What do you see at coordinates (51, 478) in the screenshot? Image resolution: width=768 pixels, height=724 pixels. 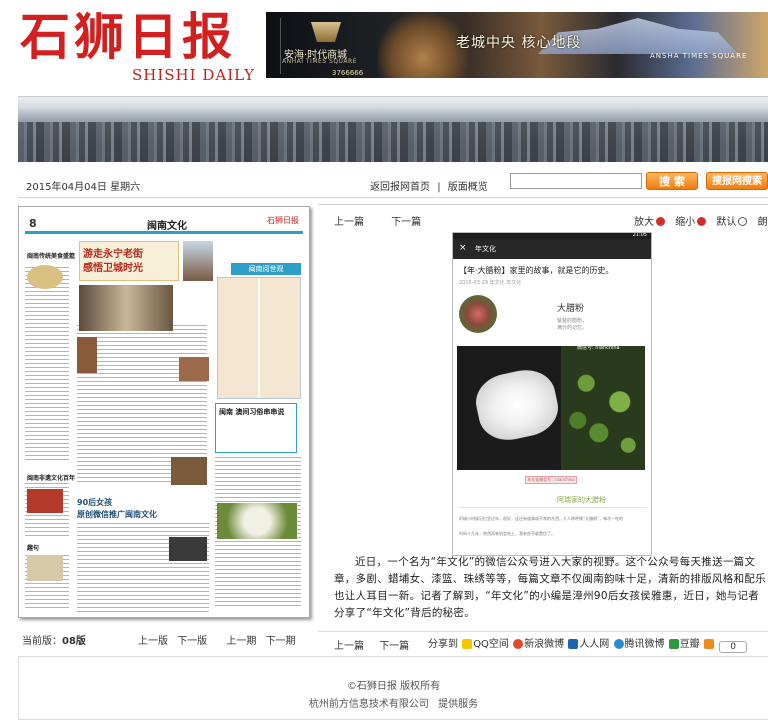 I see `side-title-heritage: 闽南非遗文化百年` at bounding box center [51, 478].